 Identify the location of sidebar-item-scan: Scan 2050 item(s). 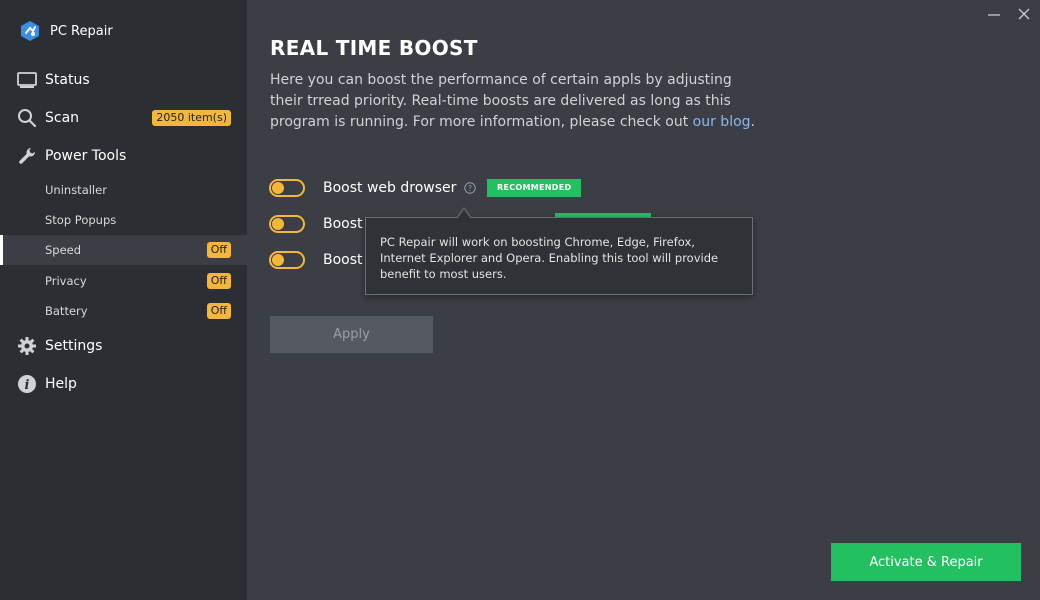
(123, 118).